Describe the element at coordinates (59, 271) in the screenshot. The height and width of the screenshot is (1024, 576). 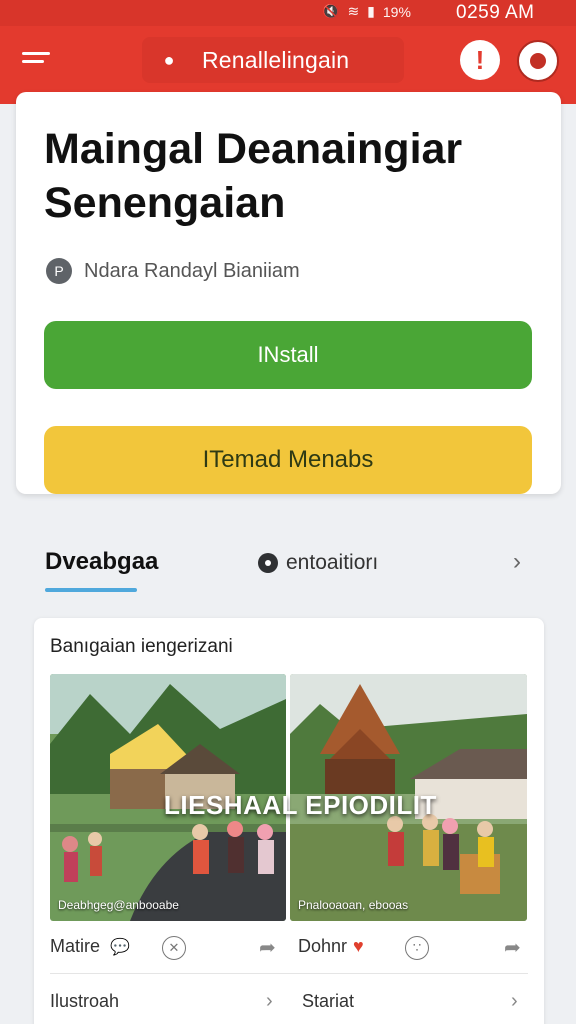
I see `developer-icon: P` at that location.